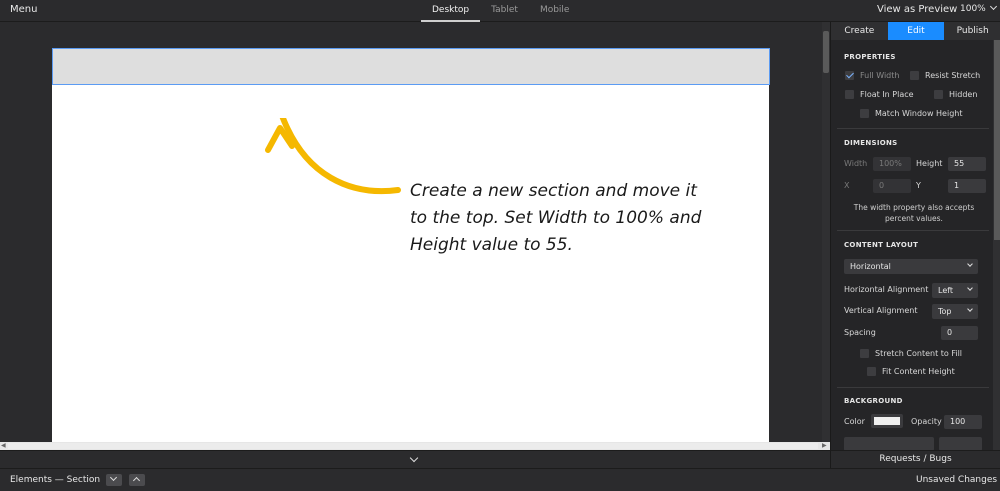 The image size is (1000, 491). I want to click on fit-content-height-checkbox: Fit Content Height, so click(911, 371).